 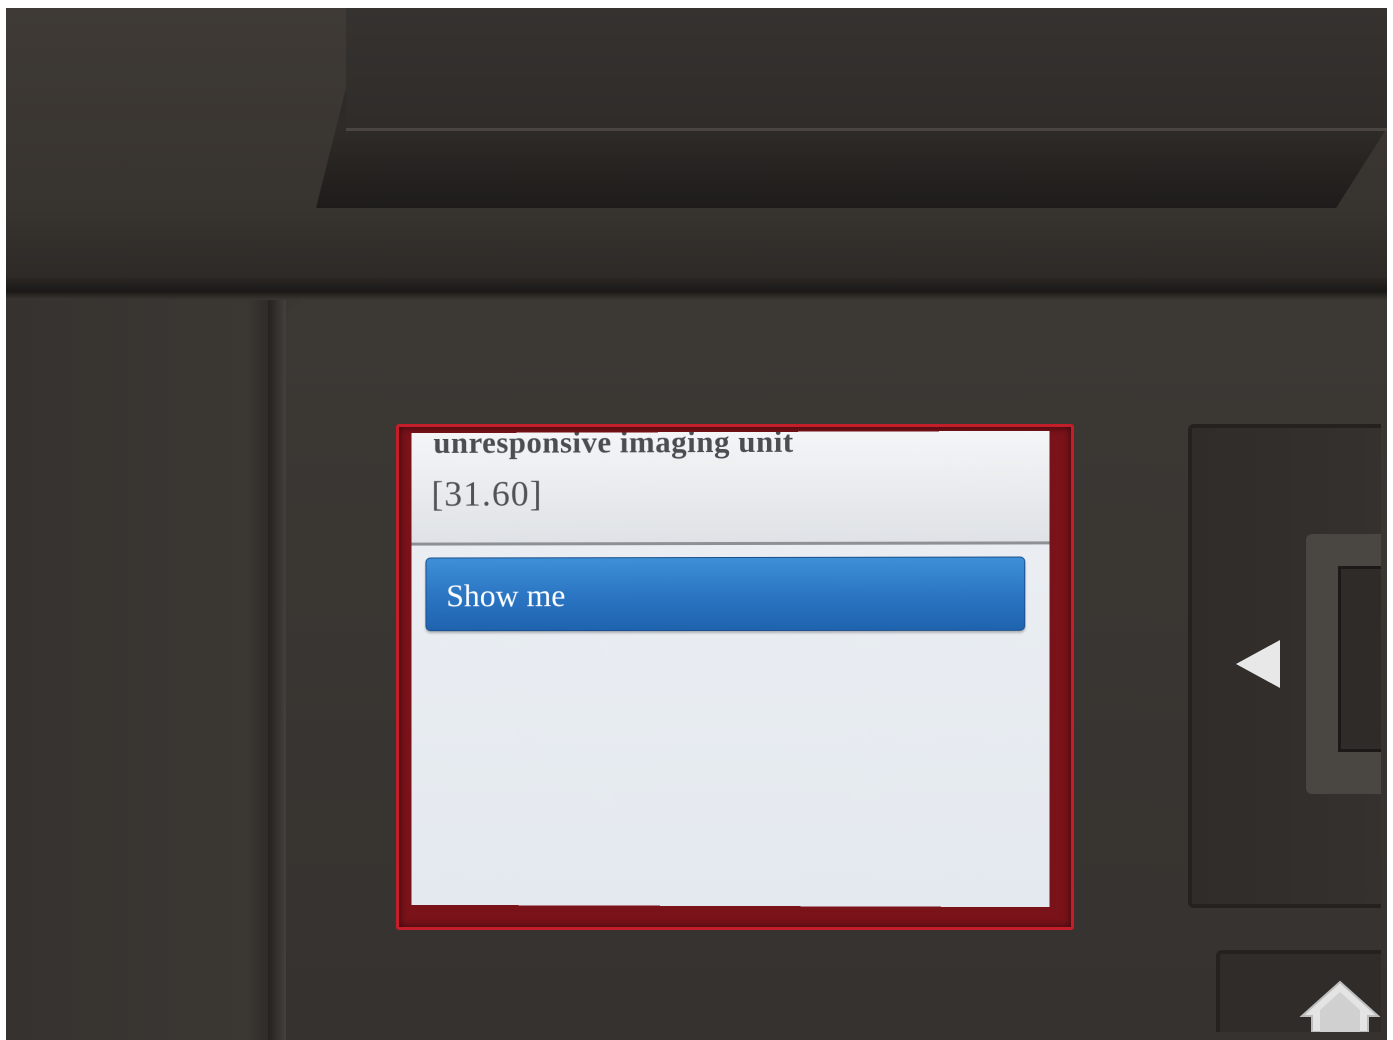 What do you see at coordinates (866, 69) in the screenshot?
I see `paper-output-lip` at bounding box center [866, 69].